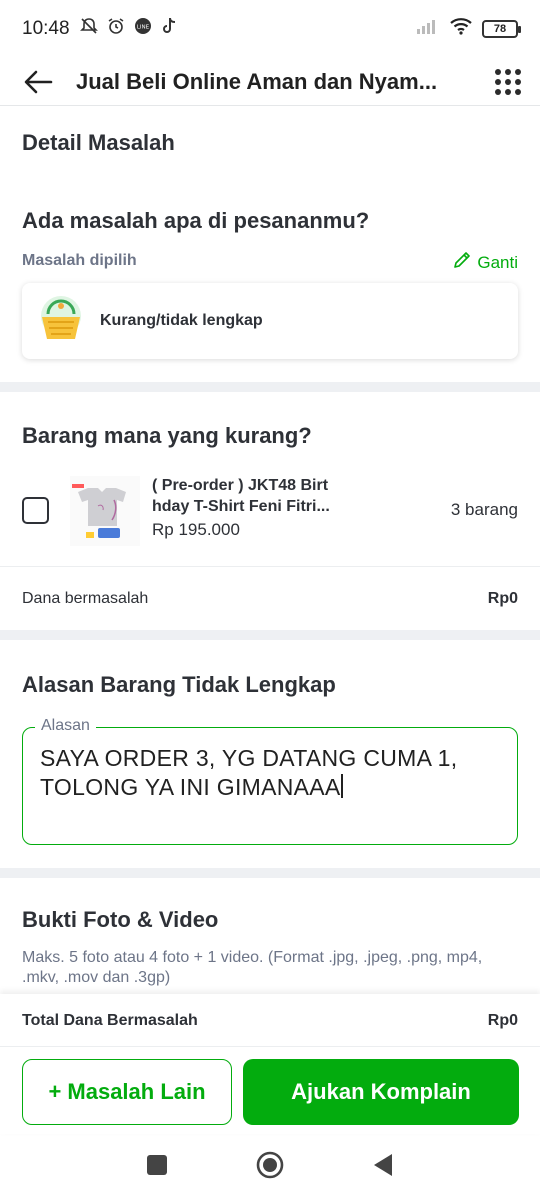 The height and width of the screenshot is (1200, 540). I want to click on reason-field-label: Alasan, so click(65, 726).